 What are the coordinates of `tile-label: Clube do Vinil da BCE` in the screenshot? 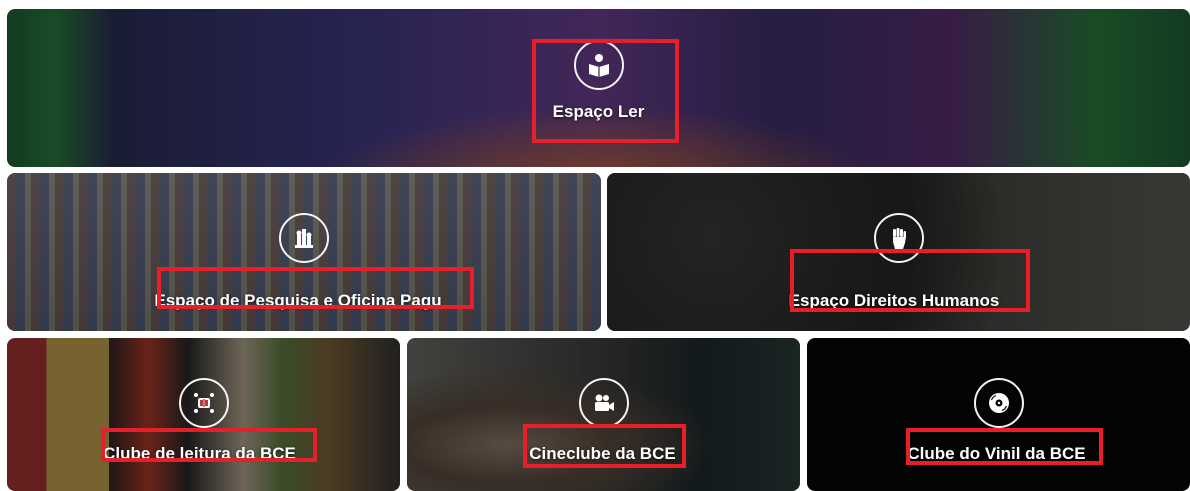 It's located at (996, 453).